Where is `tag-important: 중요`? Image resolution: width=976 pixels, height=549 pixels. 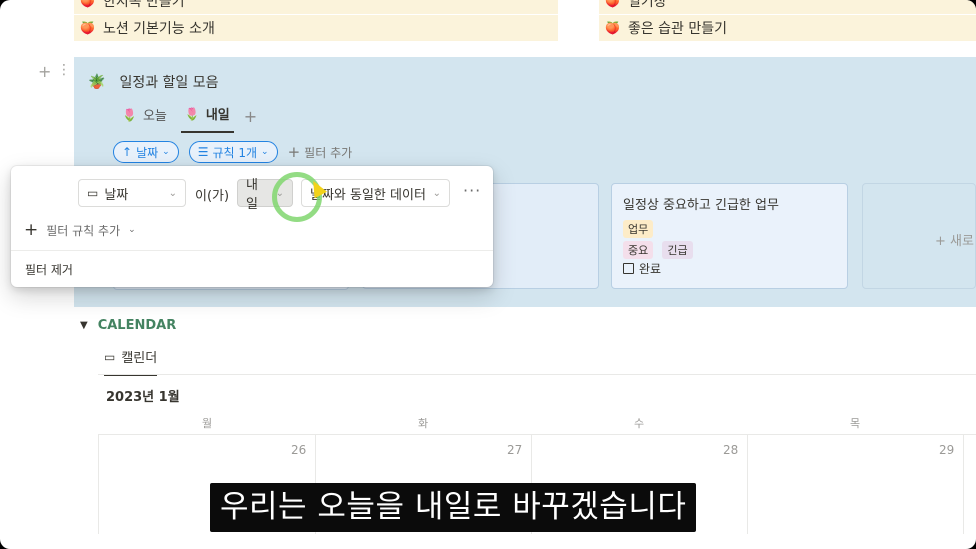 tag-important: 중요 is located at coordinates (638, 250).